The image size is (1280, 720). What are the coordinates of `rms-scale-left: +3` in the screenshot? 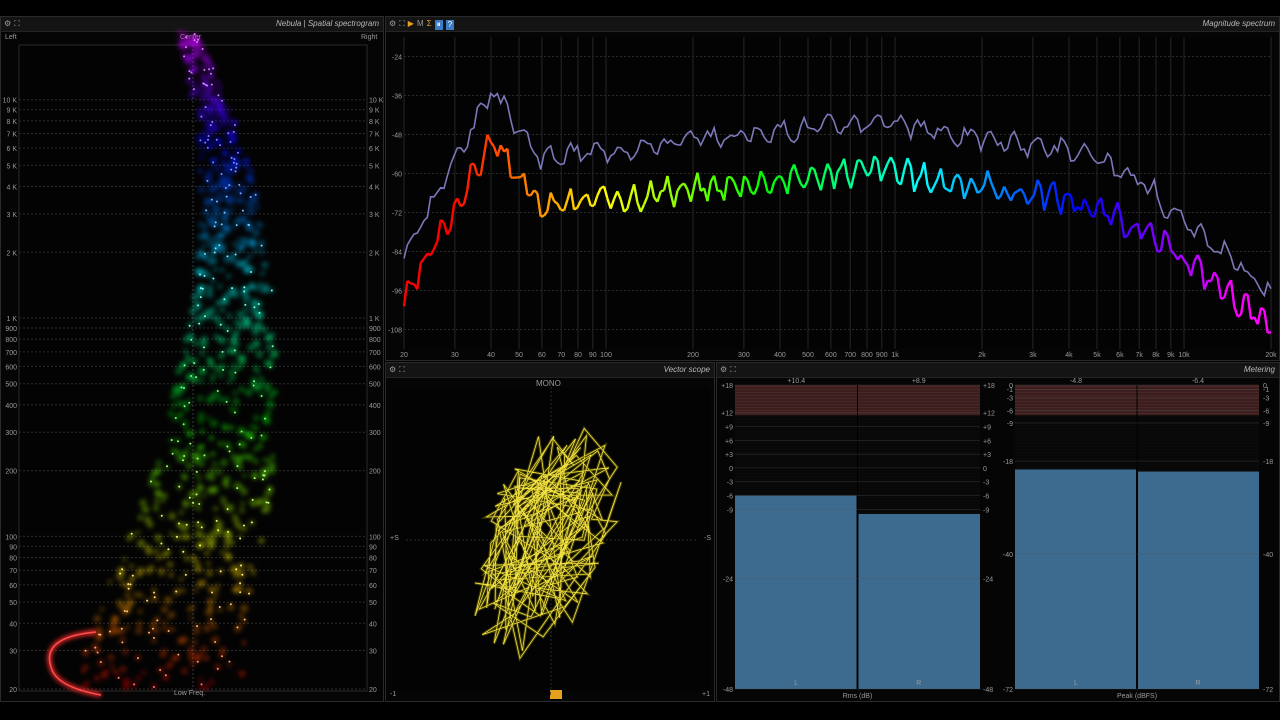 It's located at (729, 455).